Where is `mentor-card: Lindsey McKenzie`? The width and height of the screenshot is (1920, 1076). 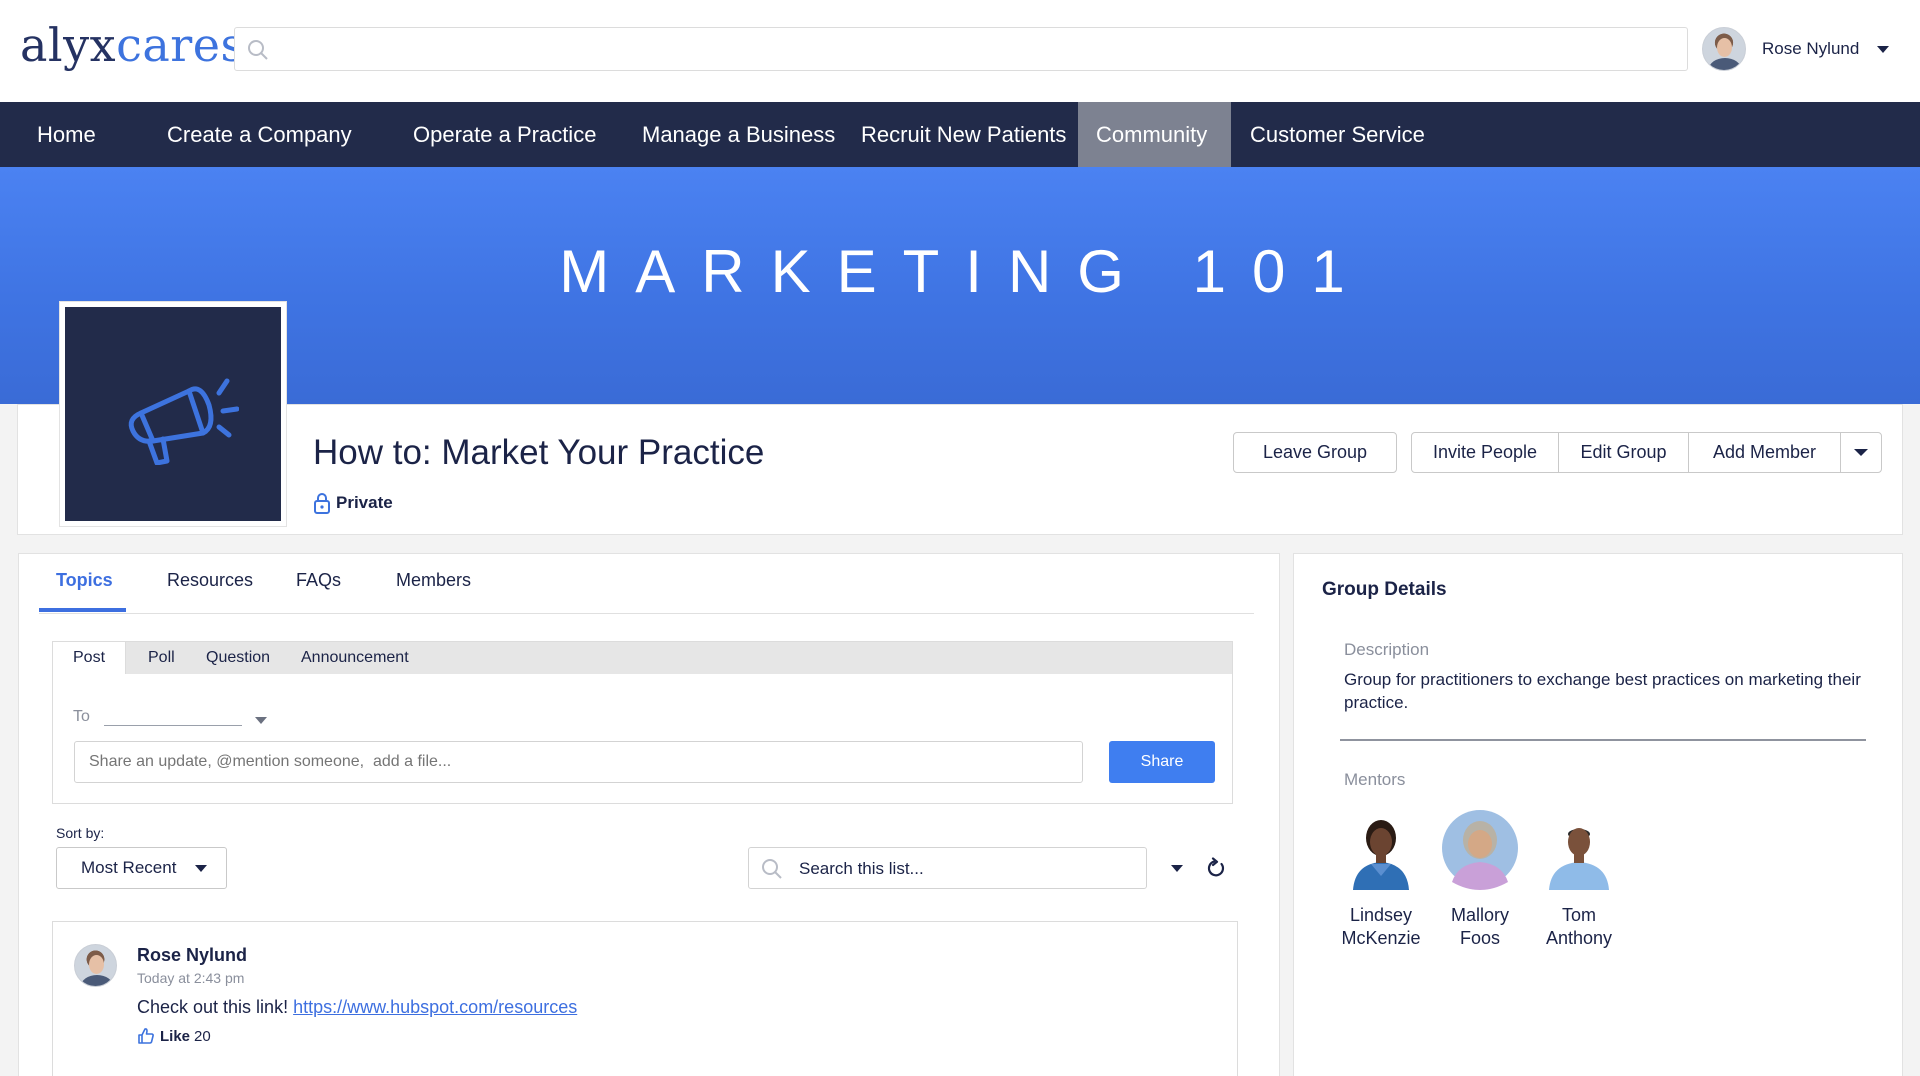
mentor-card: Lindsey McKenzie is located at coordinates (1381, 880).